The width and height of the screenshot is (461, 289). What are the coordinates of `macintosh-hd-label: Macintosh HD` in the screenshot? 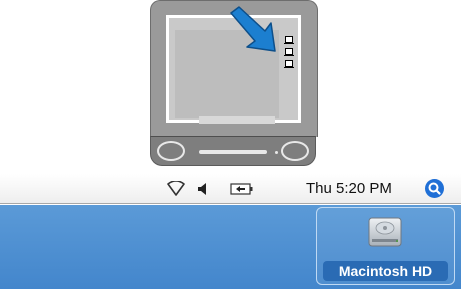 It's located at (385, 271).